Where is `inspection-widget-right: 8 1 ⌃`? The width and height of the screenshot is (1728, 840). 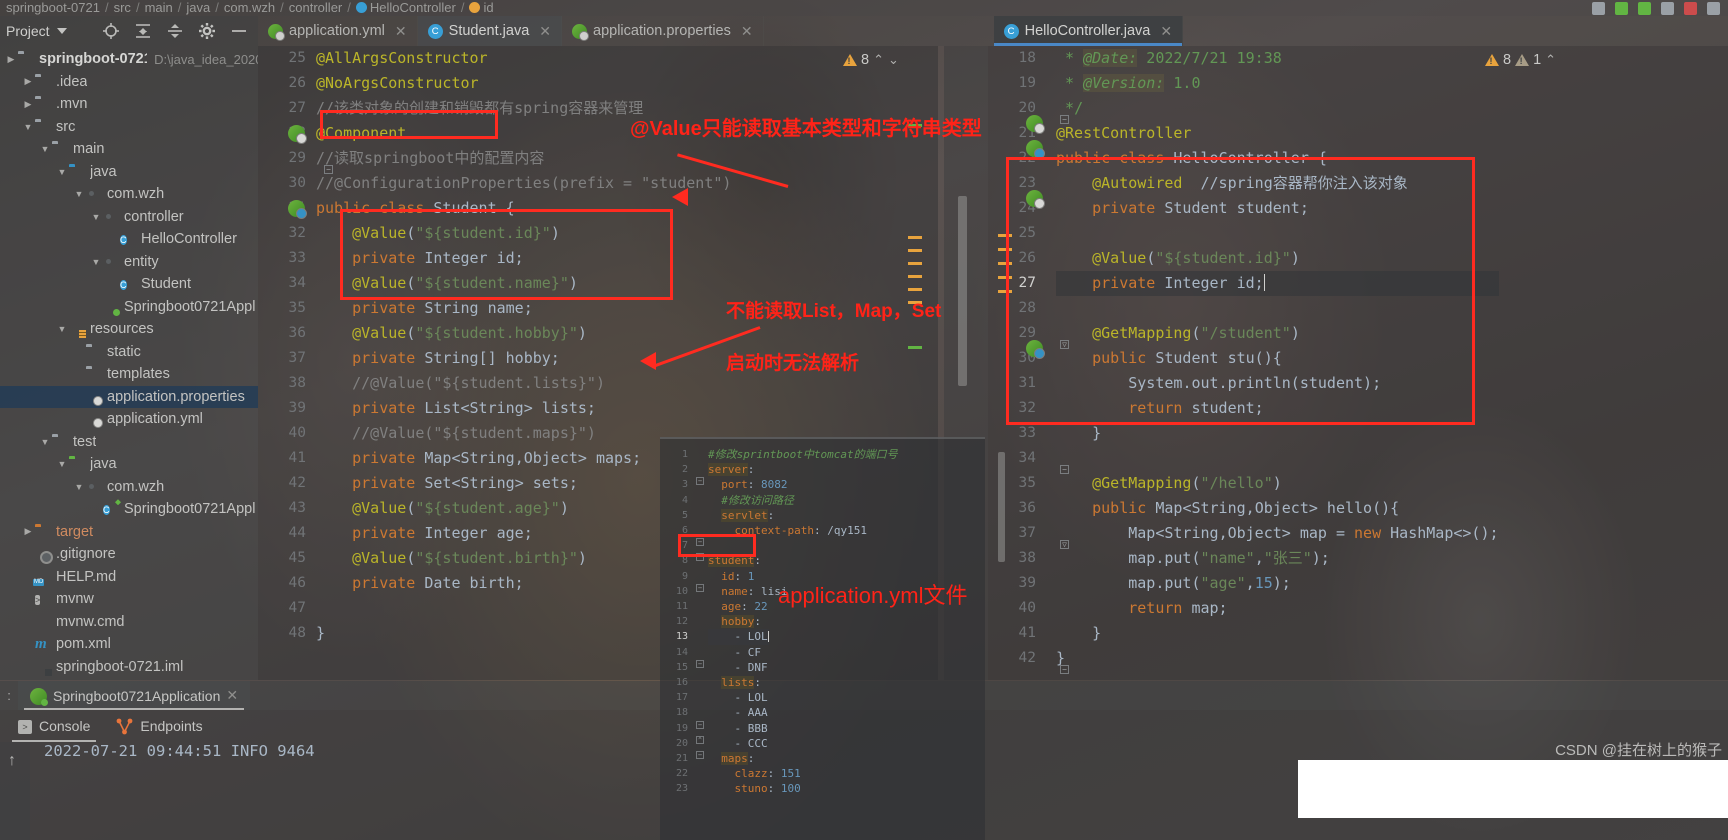
inspection-widget-right: 8 1 ⌃ is located at coordinates (1520, 60).